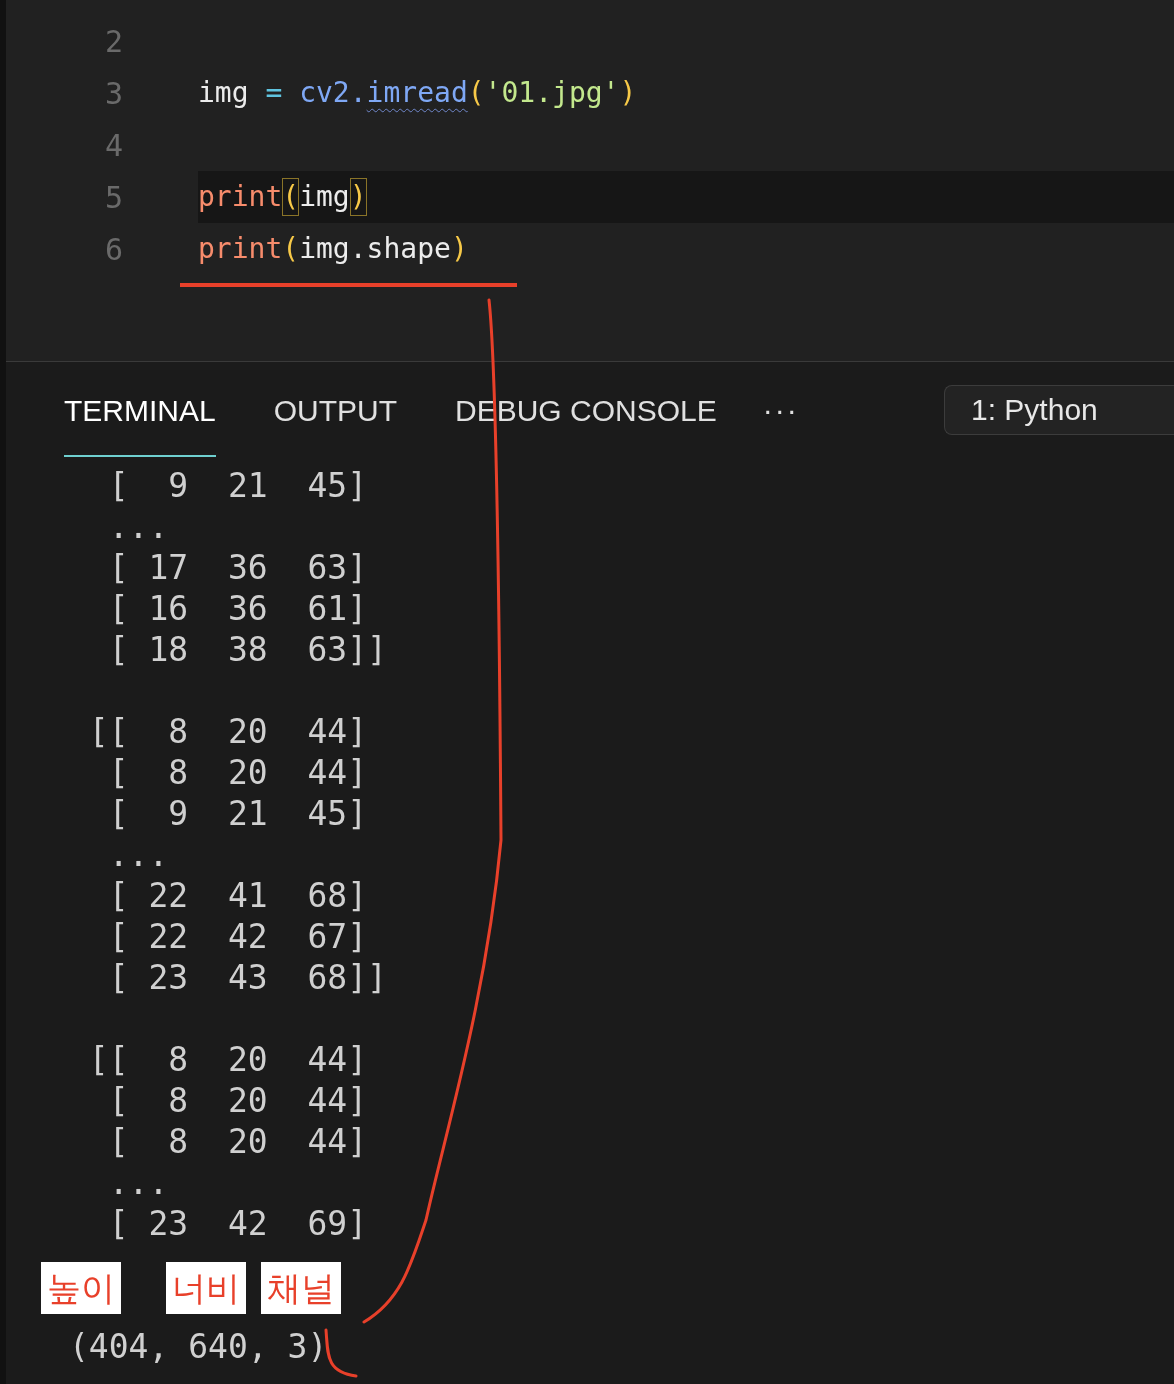 This screenshot has width=1174, height=1384. What do you see at coordinates (247, 977) in the screenshot?
I see `terminal-line: [ 23 43 68]]` at bounding box center [247, 977].